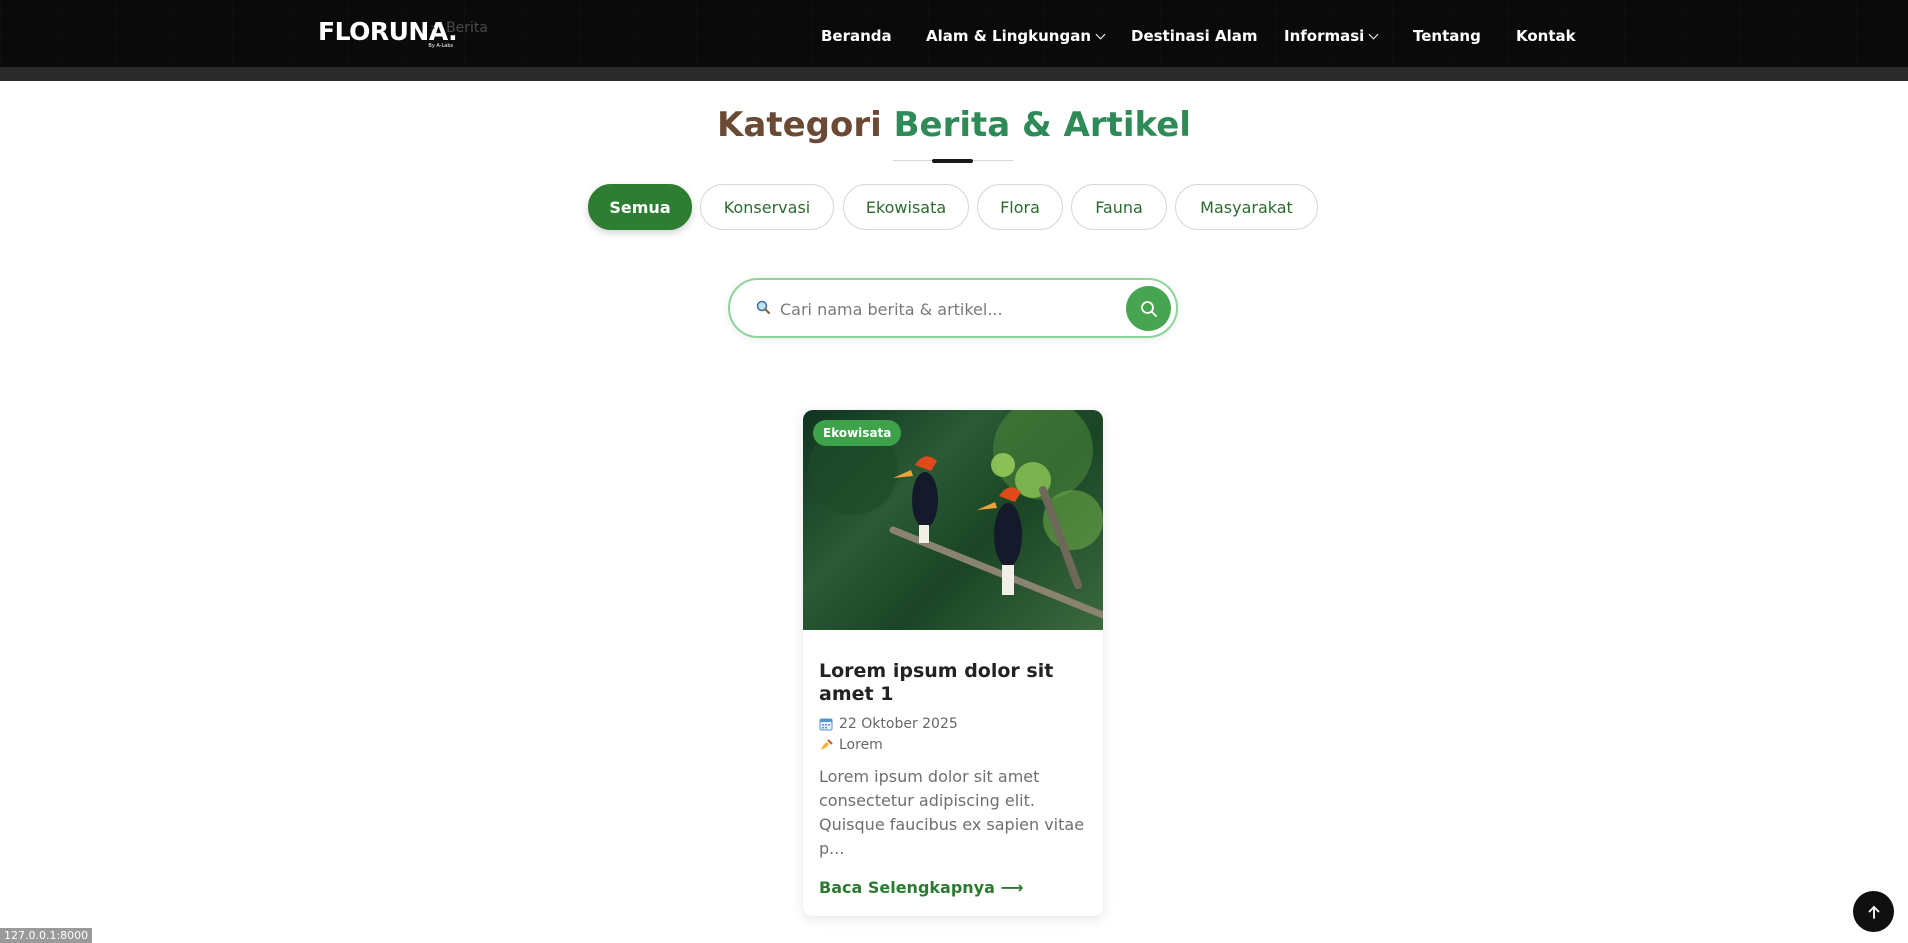 The height and width of the screenshot is (943, 1908). I want to click on section-title: Kategori Berita & Artikel, so click(954, 125).